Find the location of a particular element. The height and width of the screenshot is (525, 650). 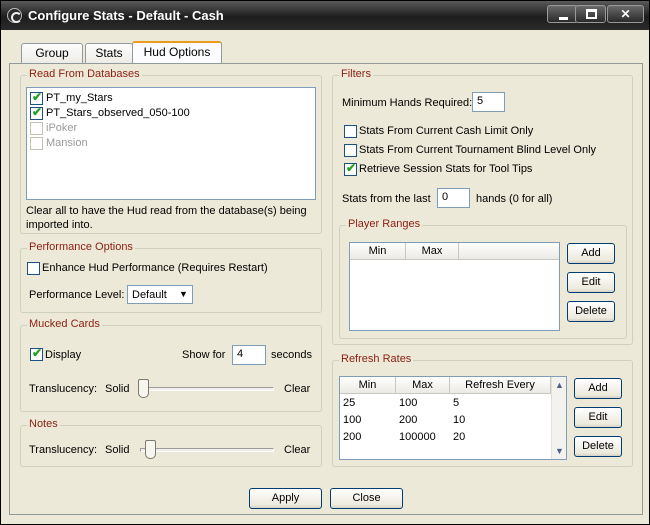

notes-title: Notes is located at coordinates (43, 424).